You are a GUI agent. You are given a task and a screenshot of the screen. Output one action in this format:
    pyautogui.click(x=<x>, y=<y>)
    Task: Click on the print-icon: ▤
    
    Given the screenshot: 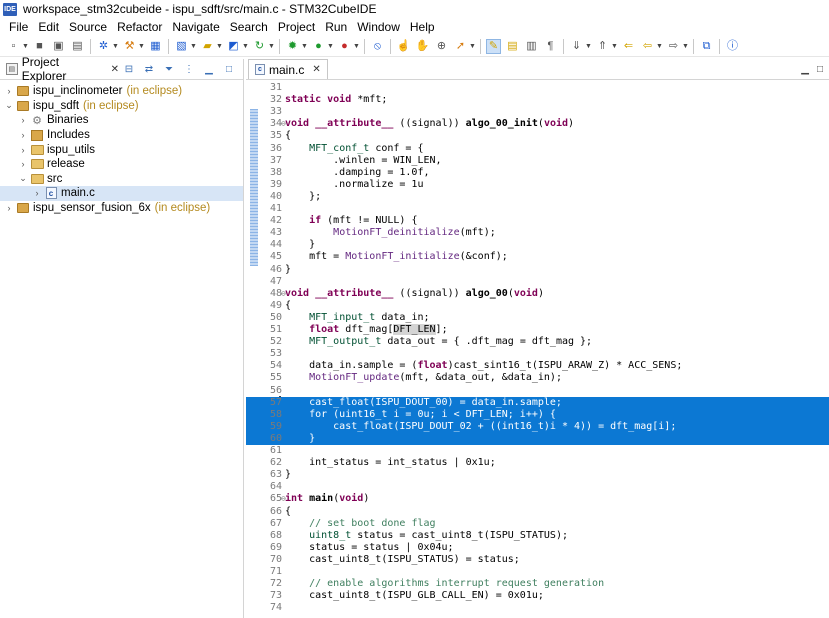 What is the action you would take?
    pyautogui.click(x=77, y=46)
    